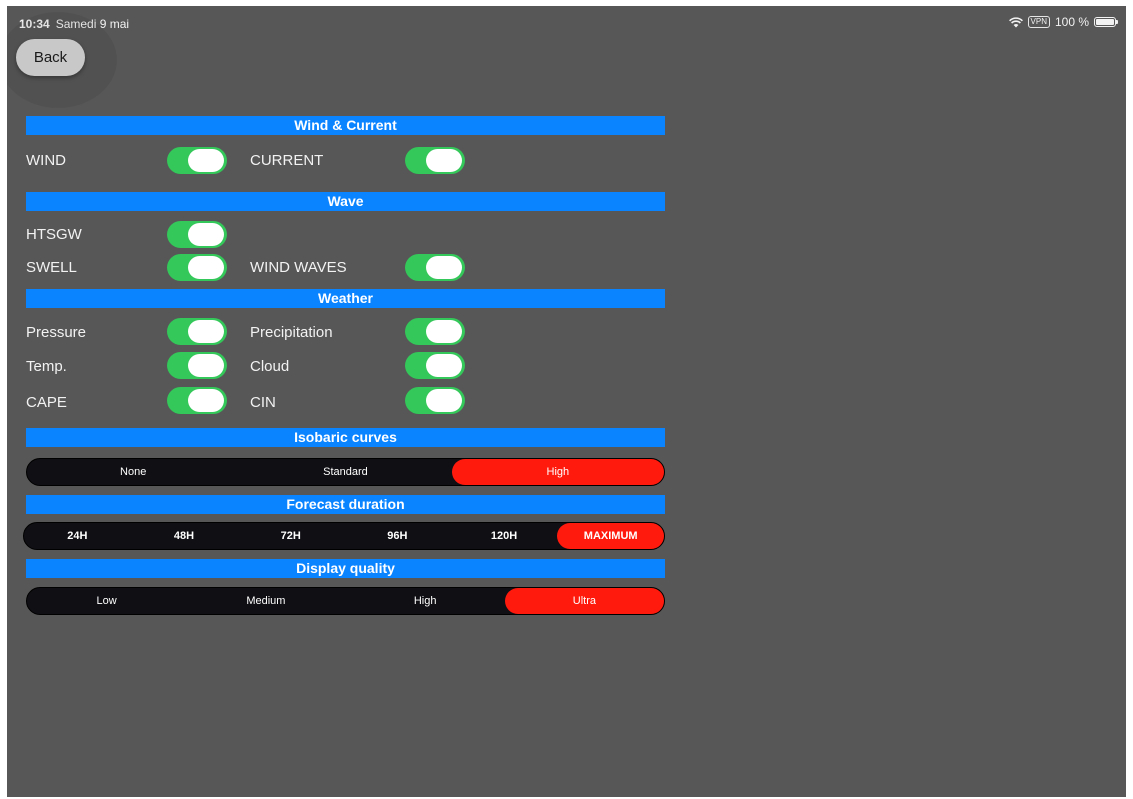 Image resolution: width=1133 pixels, height=799 pixels. Describe the element at coordinates (287, 160) in the screenshot. I see `current-label: CURRENT` at that location.